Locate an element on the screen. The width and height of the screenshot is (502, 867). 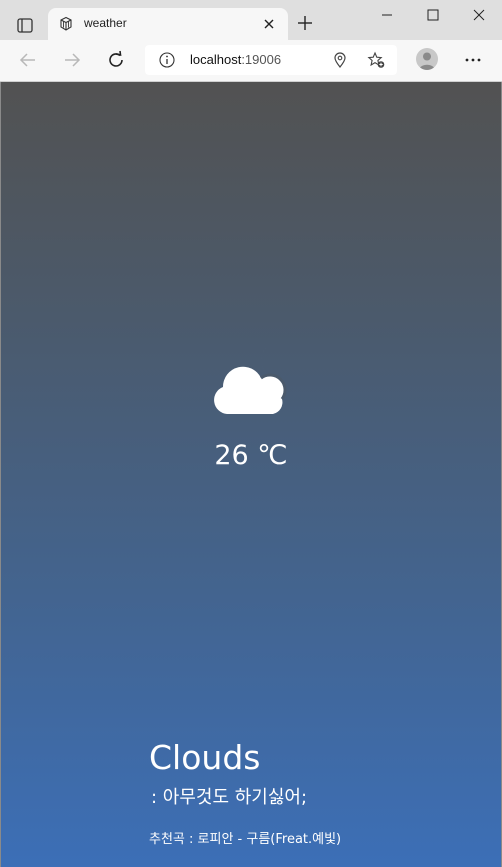
close-icon is located at coordinates (269, 24).